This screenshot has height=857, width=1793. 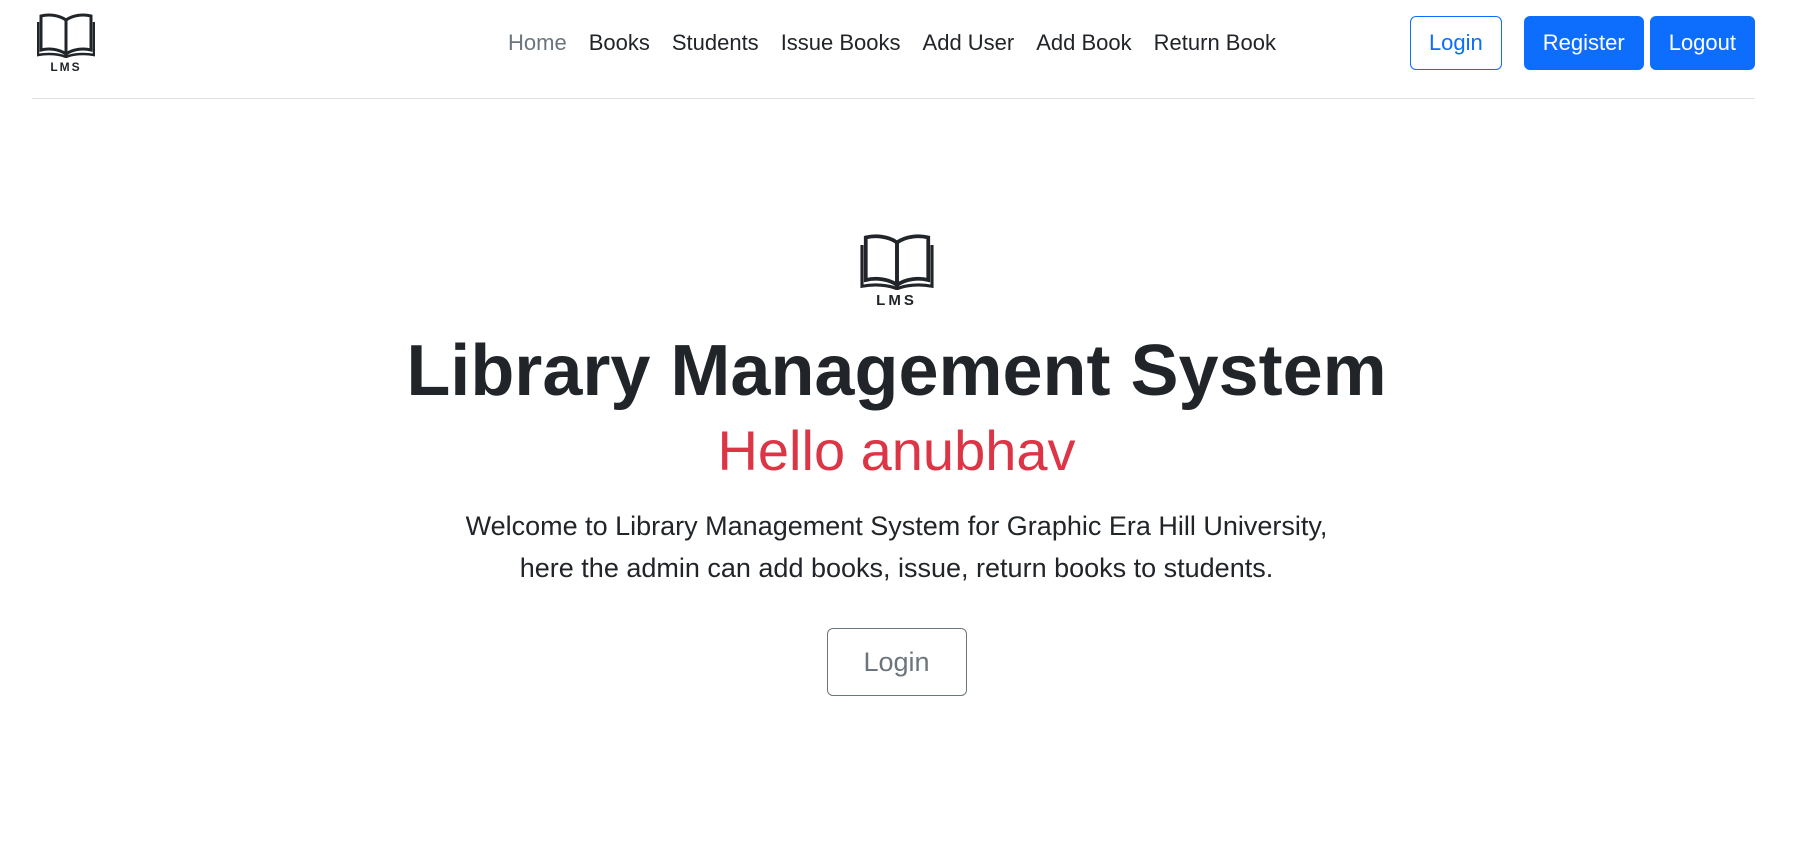 I want to click on nav-students: Students, so click(x=715, y=43).